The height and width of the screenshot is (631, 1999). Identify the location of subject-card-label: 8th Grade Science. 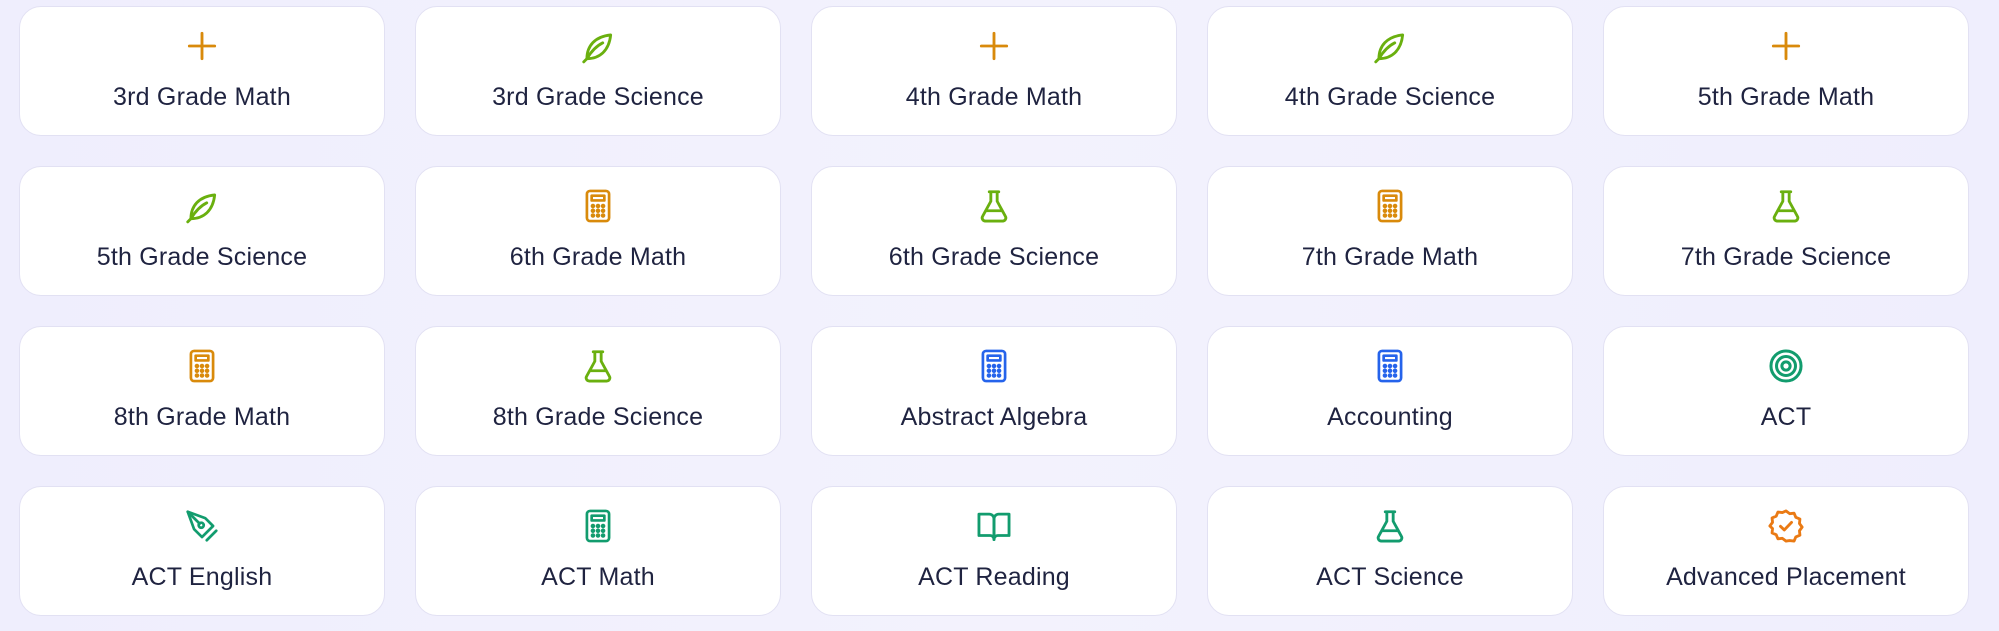
(598, 417).